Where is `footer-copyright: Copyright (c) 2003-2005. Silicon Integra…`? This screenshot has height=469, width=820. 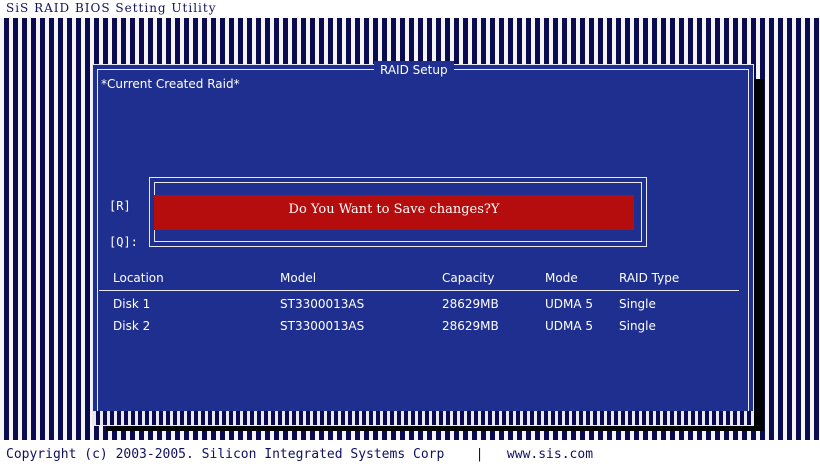
footer-copyright: Copyright (c) 2003-2005. Silicon Integra… is located at coordinates (225, 454).